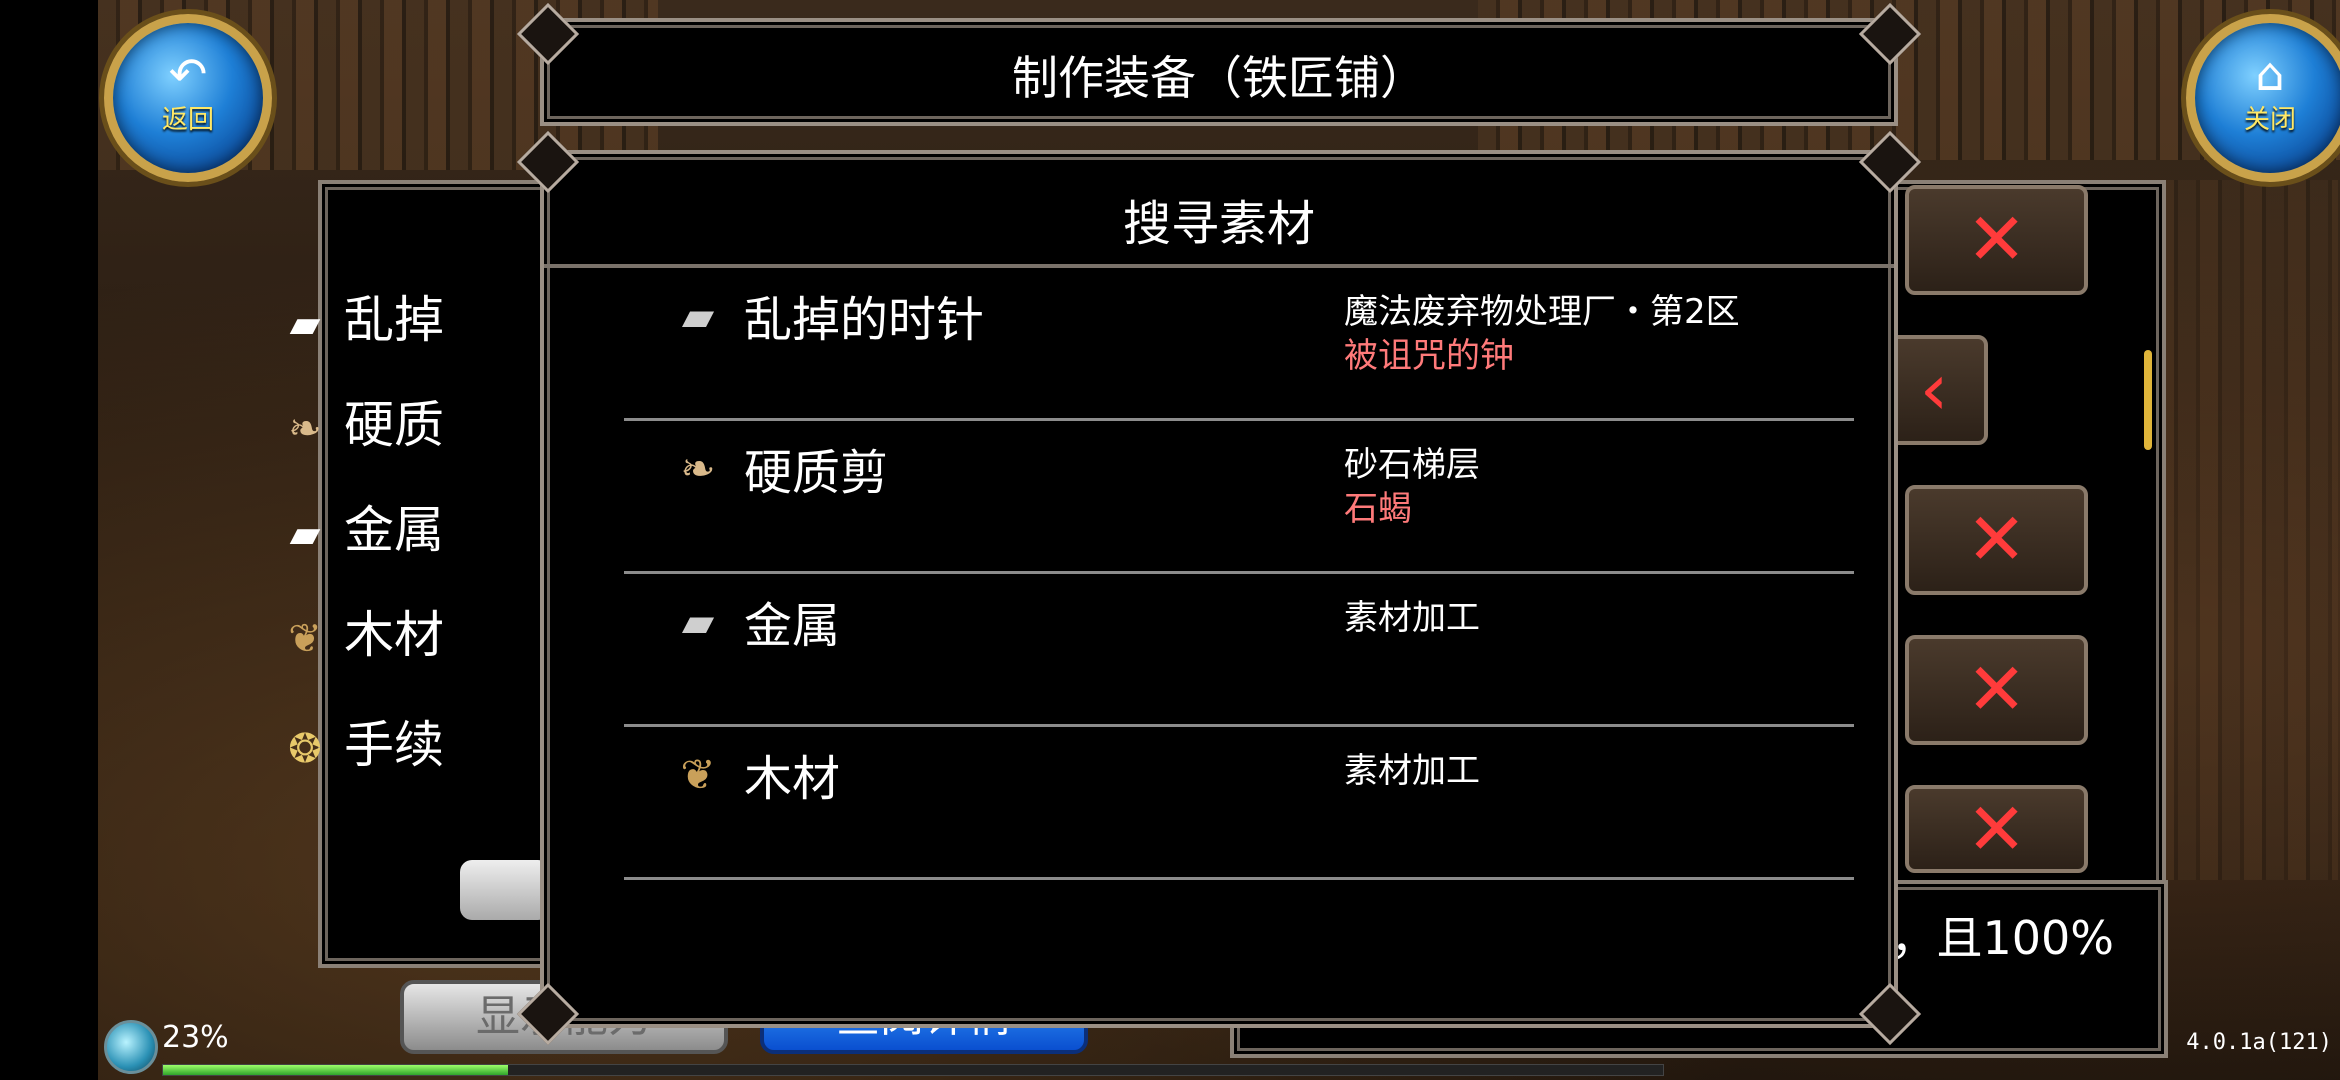 The width and height of the screenshot is (2340, 1080). What do you see at coordinates (2148, 400) in the screenshot?
I see `scrollbar` at bounding box center [2148, 400].